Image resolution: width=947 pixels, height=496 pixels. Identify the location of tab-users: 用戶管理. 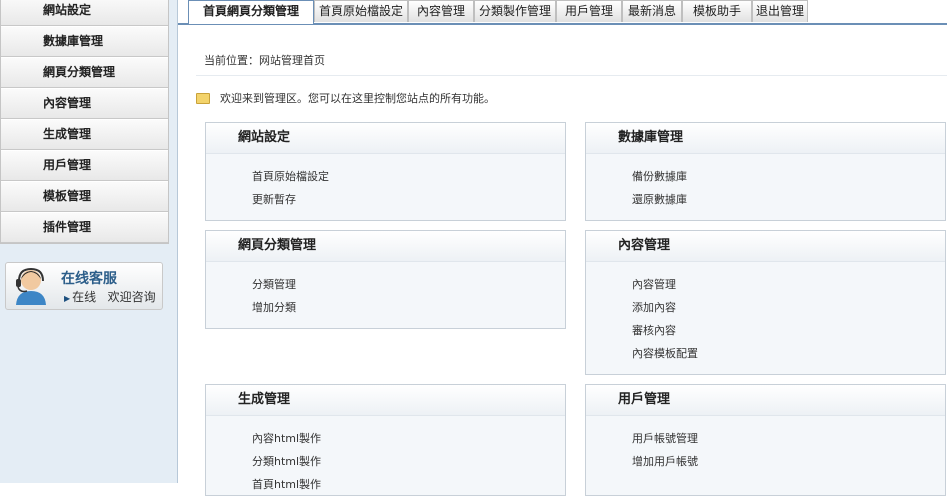
(589, 11).